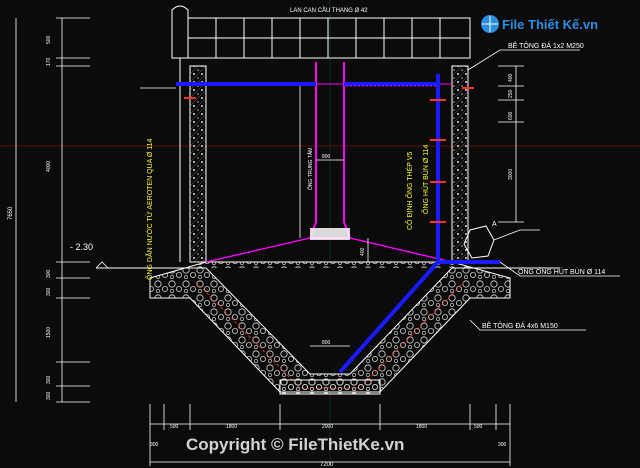 This screenshot has width=640, height=468. What do you see at coordinates (49, 379) in the screenshot?
I see `dim-left-6: 300` at bounding box center [49, 379].